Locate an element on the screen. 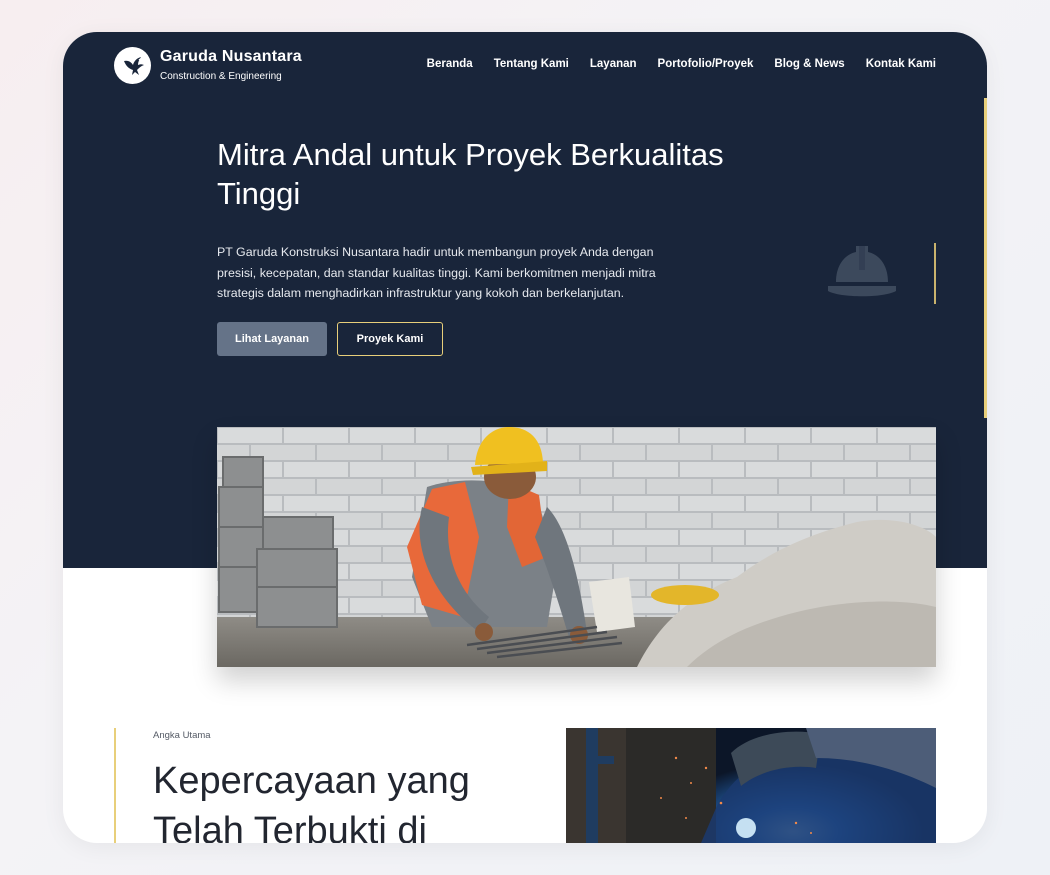 Image resolution: width=1050 pixels, height=875 pixels. view-services-button: Lihat Layanan is located at coordinates (272, 339).